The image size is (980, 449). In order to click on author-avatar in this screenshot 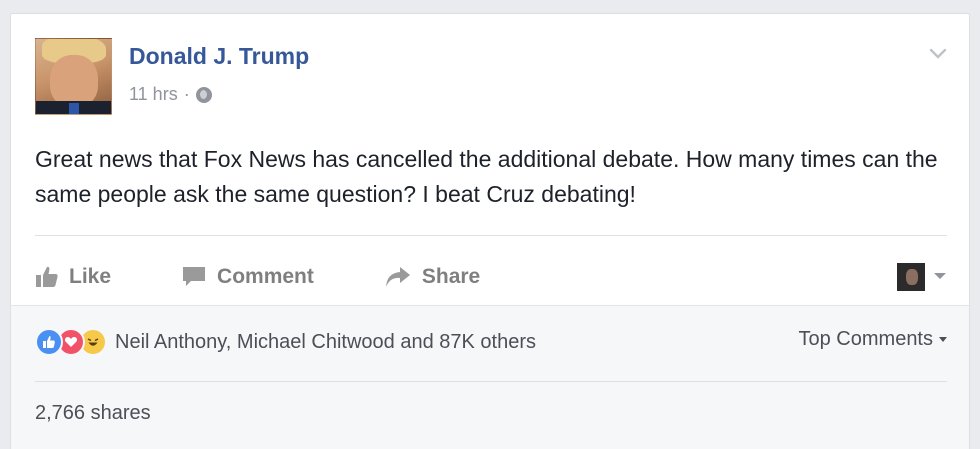, I will do `click(73, 76)`.